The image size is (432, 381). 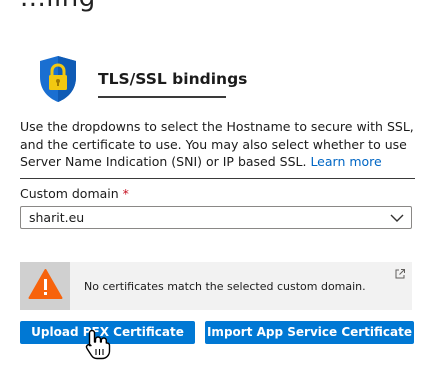 I want to click on section-title: TLS/SSL bindings, so click(x=173, y=79).